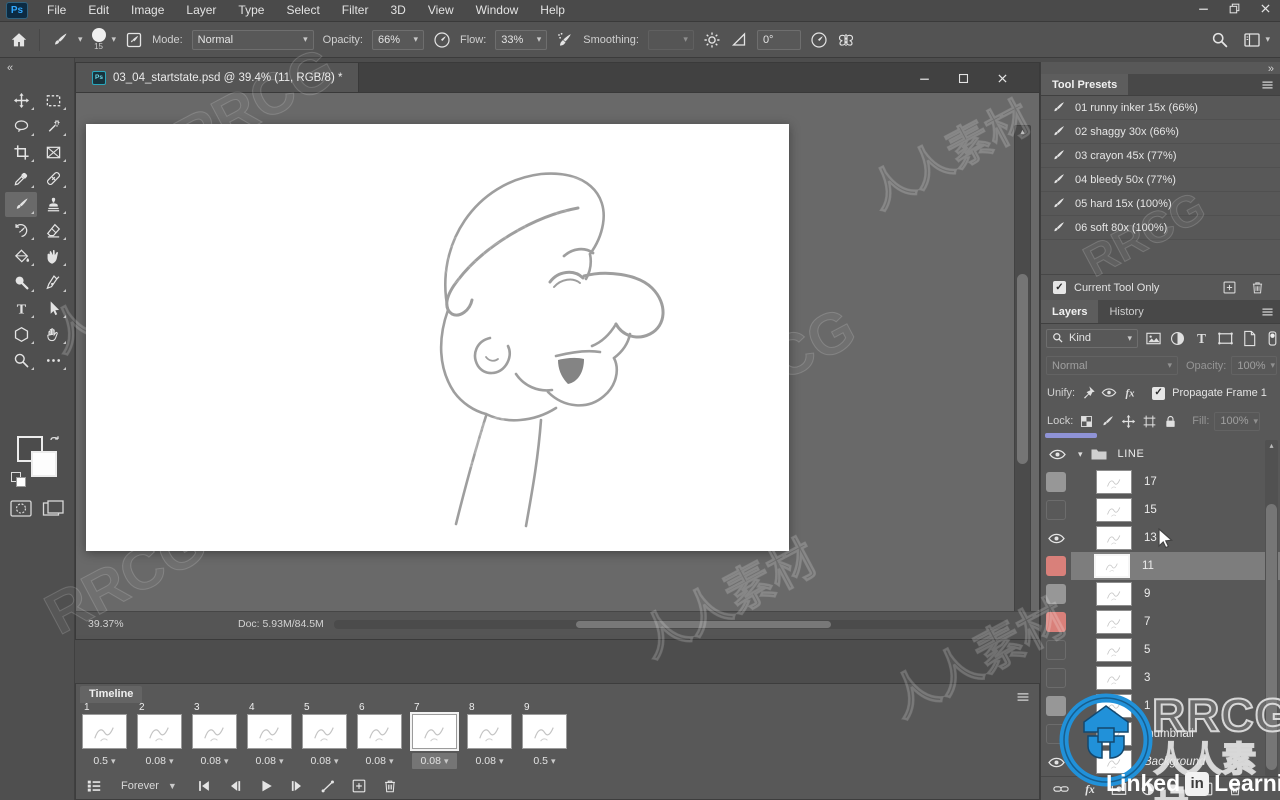  I want to click on layer-row: 1, so click(1160, 706).